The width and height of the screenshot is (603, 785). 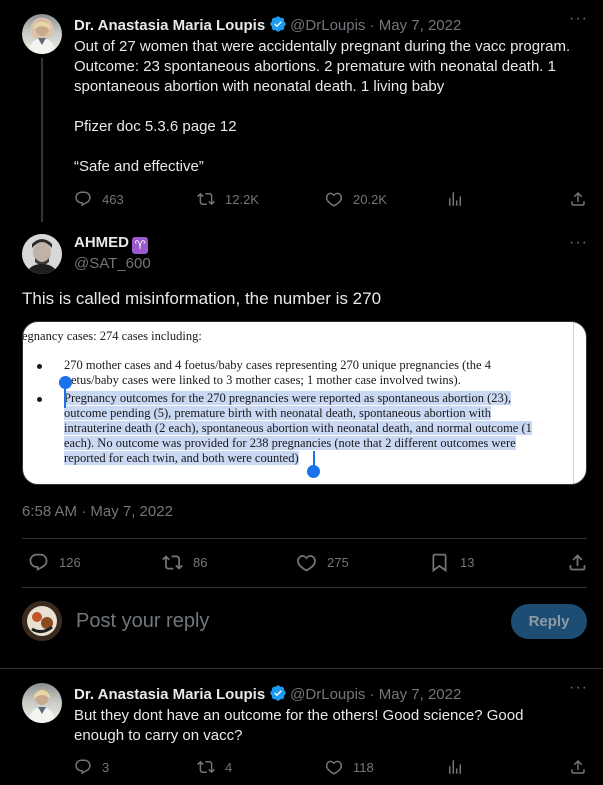 I want to click on repost-count: 86, so click(x=200, y=562).